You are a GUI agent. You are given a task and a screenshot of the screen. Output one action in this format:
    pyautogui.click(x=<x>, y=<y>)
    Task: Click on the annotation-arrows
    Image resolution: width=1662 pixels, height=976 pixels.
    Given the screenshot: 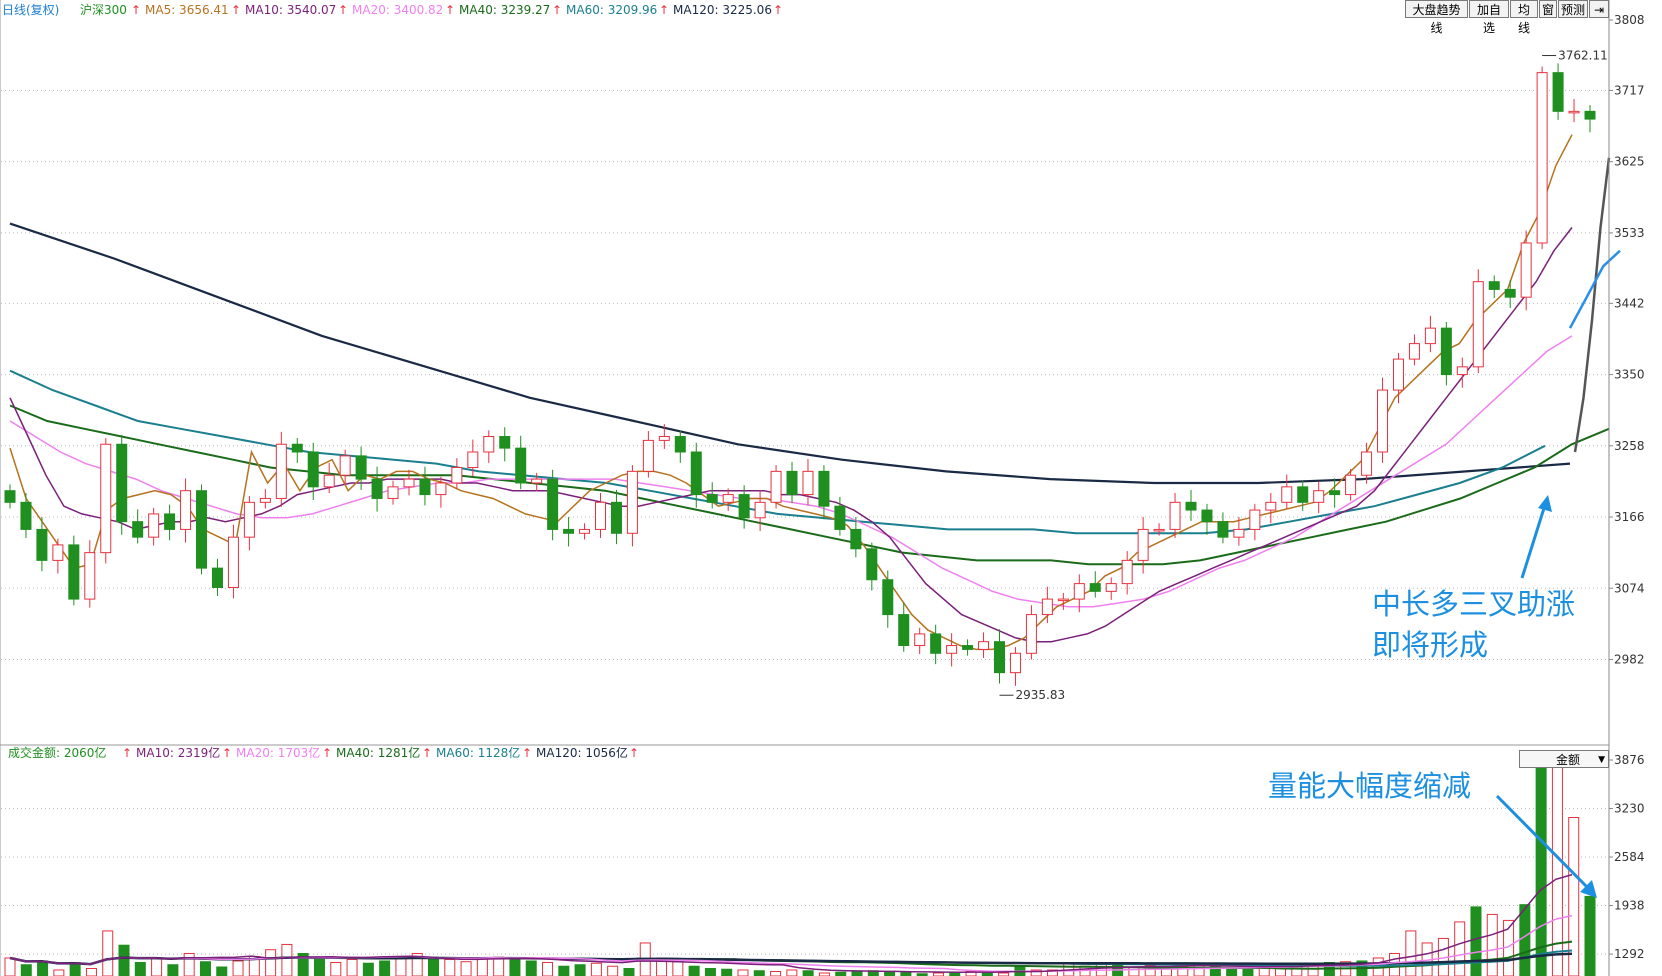 What is the action you would take?
    pyautogui.click(x=1546, y=696)
    